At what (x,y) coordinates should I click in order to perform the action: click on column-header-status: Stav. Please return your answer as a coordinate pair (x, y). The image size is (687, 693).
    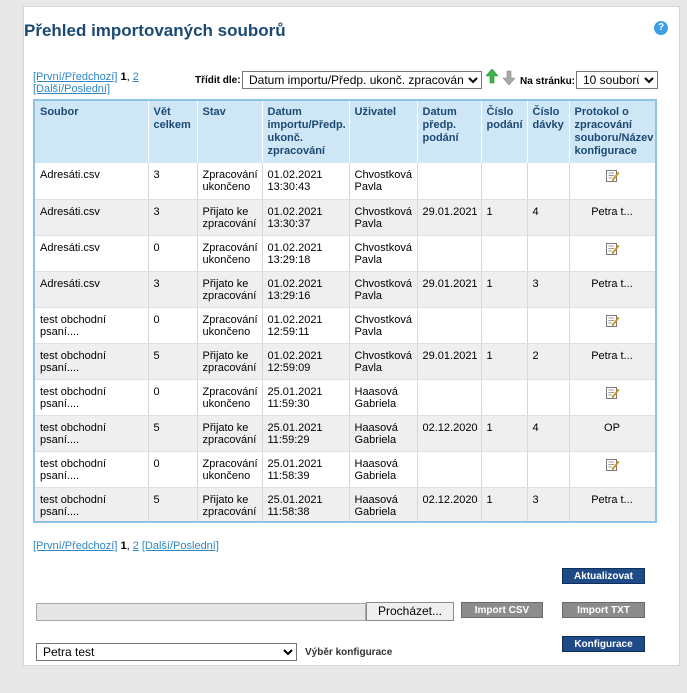
    Looking at the image, I should click on (230, 132).